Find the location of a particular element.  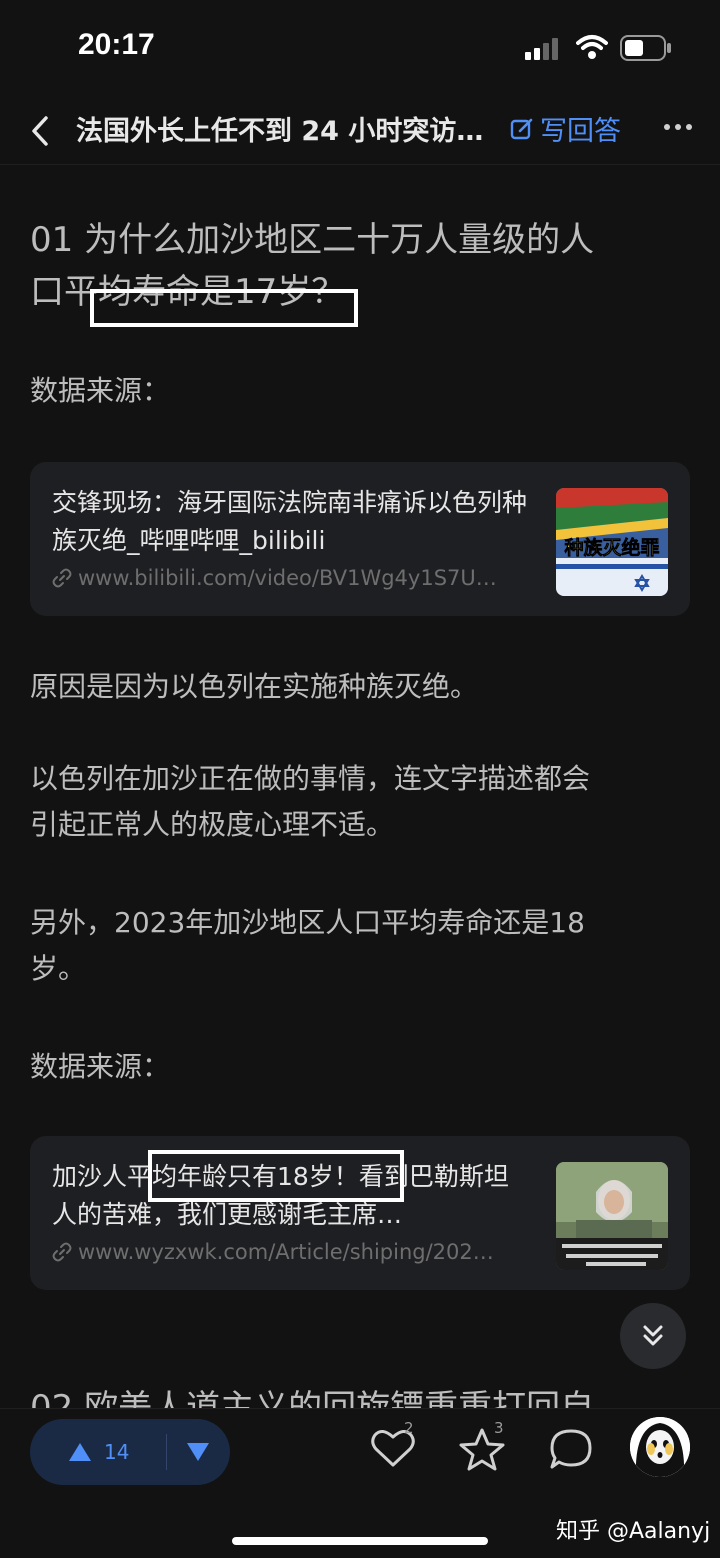

downvote-triangle-icon is located at coordinates (198, 1452).